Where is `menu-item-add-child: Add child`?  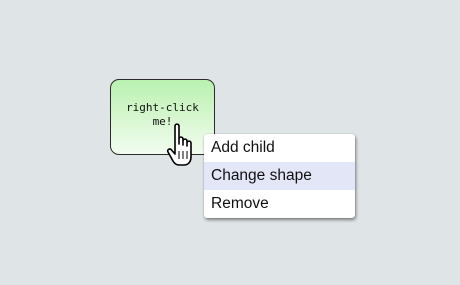
menu-item-add-child: Add child is located at coordinates (279, 148).